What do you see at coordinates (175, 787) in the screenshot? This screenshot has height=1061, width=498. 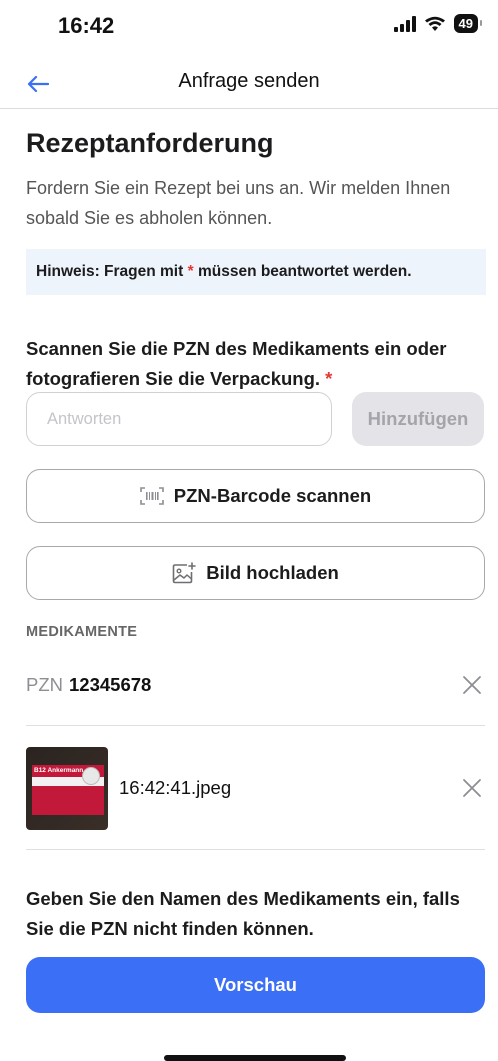 I see `image-file-name: 16:42:41.jpeg` at bounding box center [175, 787].